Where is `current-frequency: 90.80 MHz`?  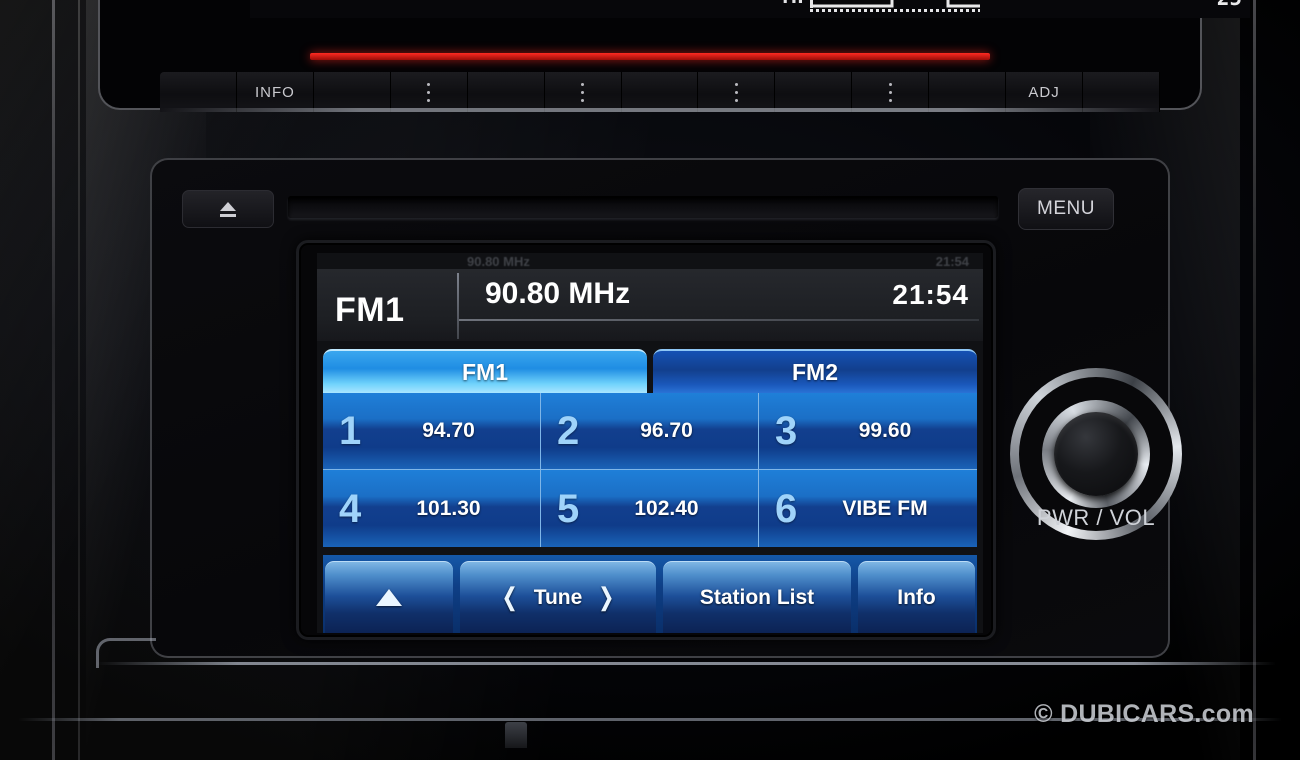
current-frequency: 90.80 MHz is located at coordinates (558, 293).